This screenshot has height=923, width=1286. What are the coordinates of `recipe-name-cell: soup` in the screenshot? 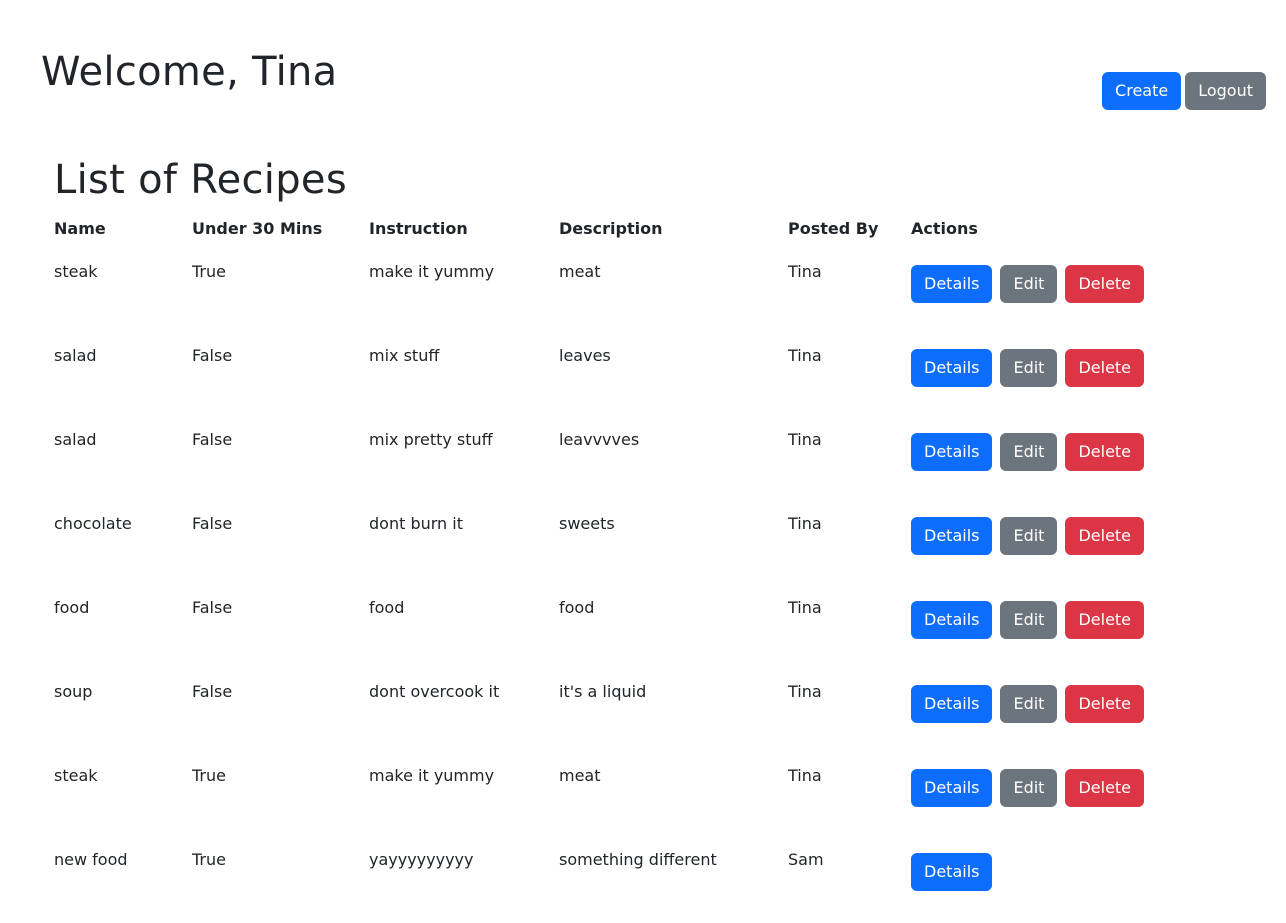 It's located at (73, 691).